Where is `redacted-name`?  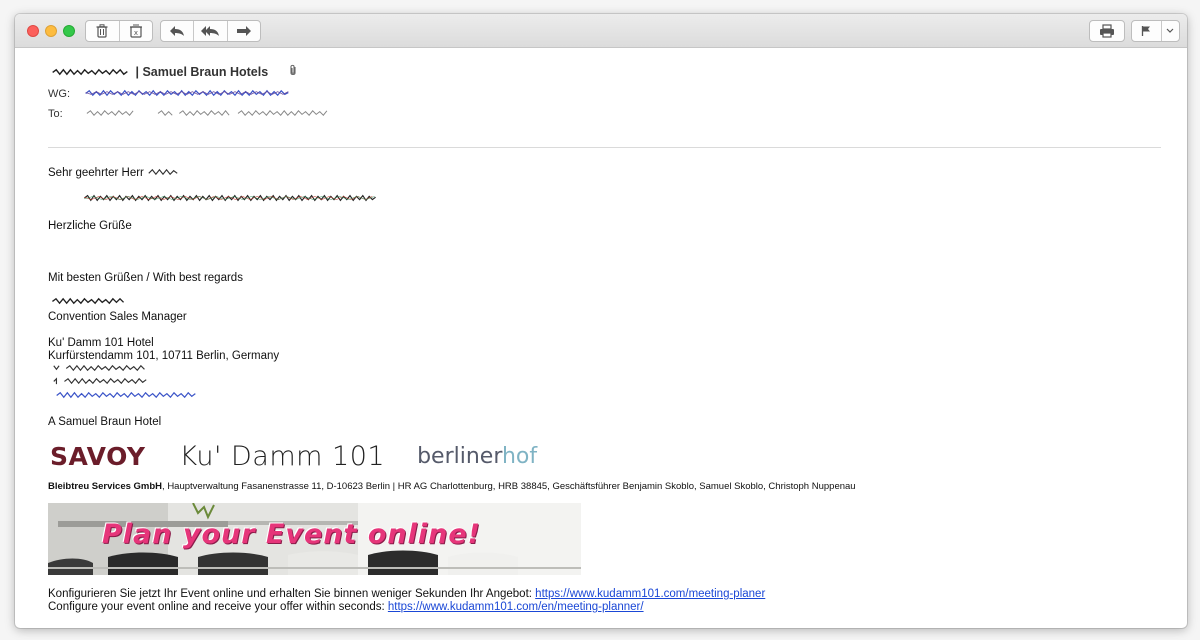
redacted-name is located at coordinates (163, 172).